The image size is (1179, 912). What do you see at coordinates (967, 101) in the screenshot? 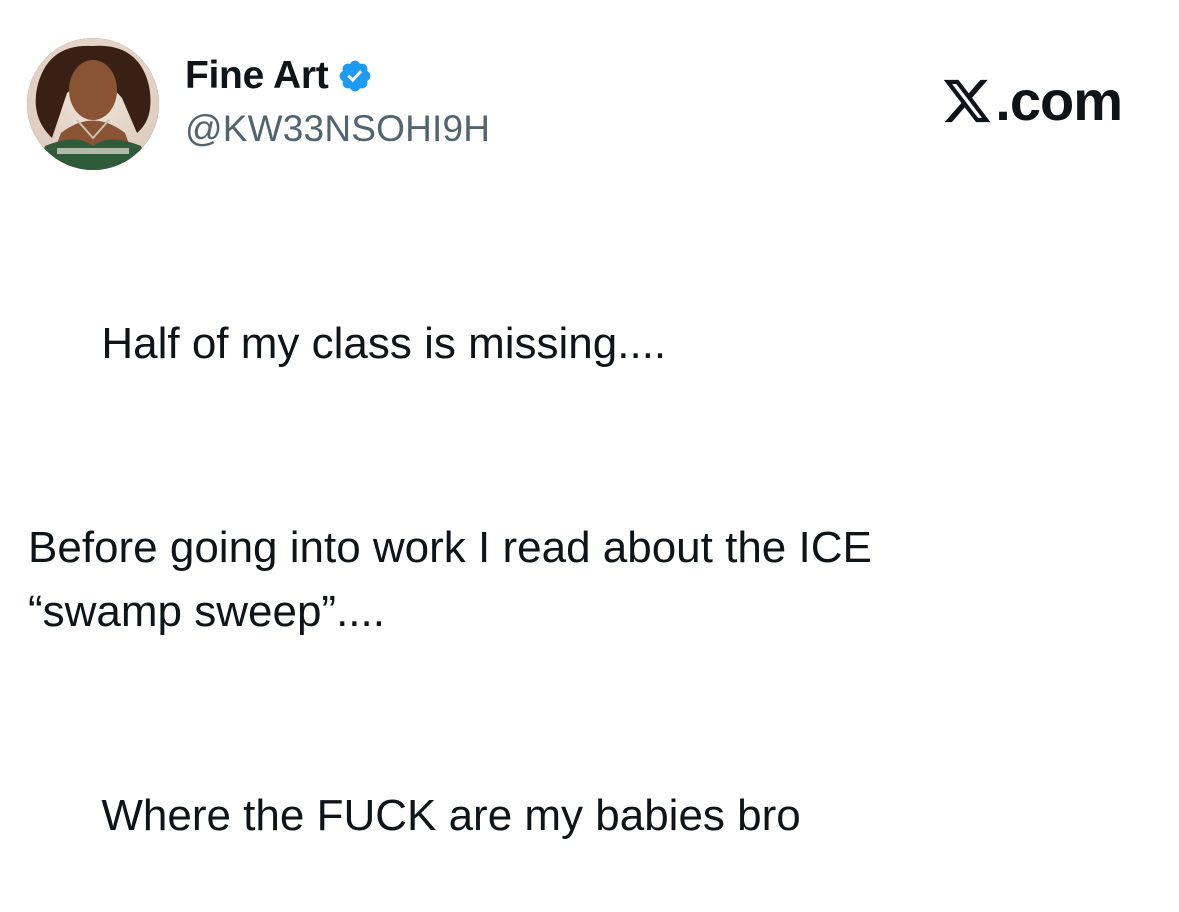
I see `x-logo-icon` at bounding box center [967, 101].